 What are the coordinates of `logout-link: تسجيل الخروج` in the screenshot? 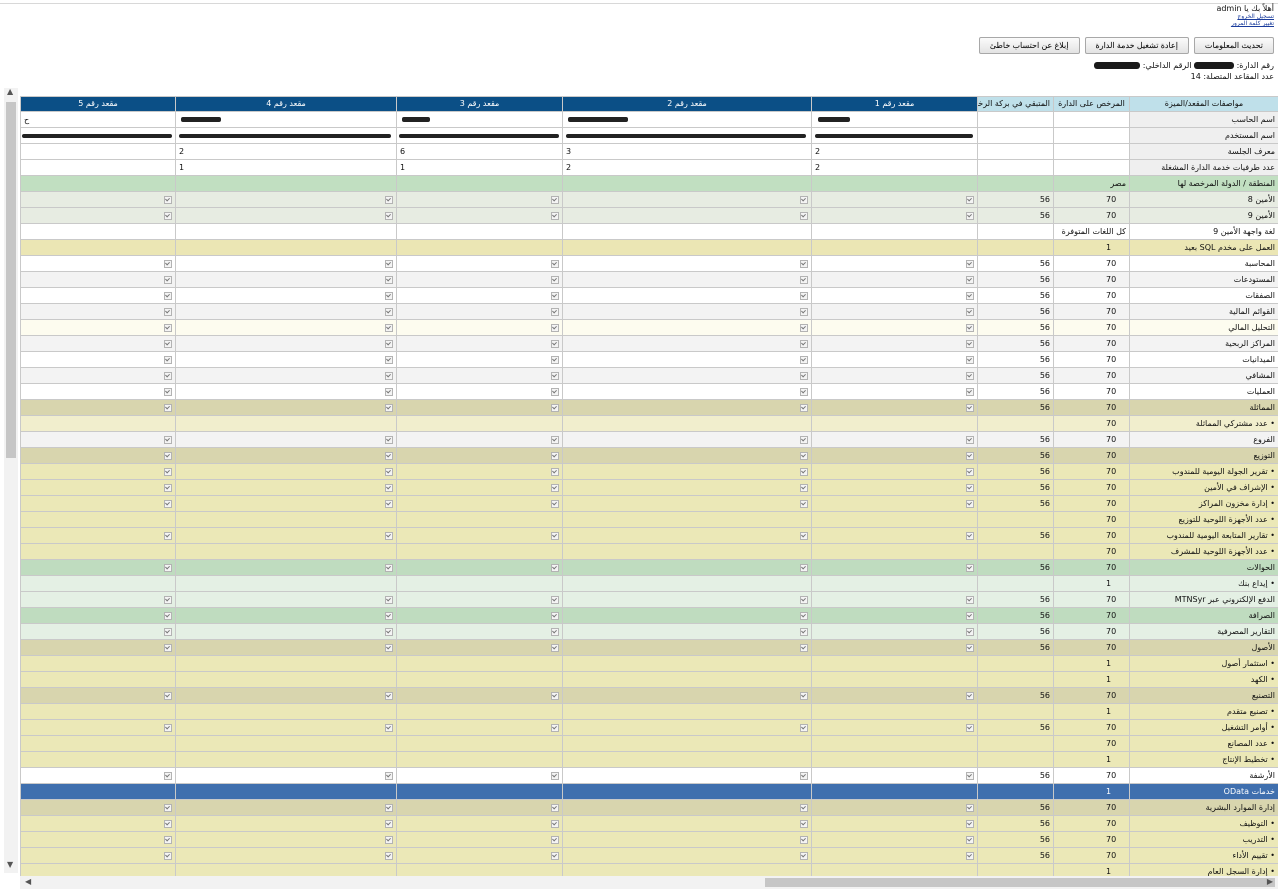 It's located at (1245, 16).